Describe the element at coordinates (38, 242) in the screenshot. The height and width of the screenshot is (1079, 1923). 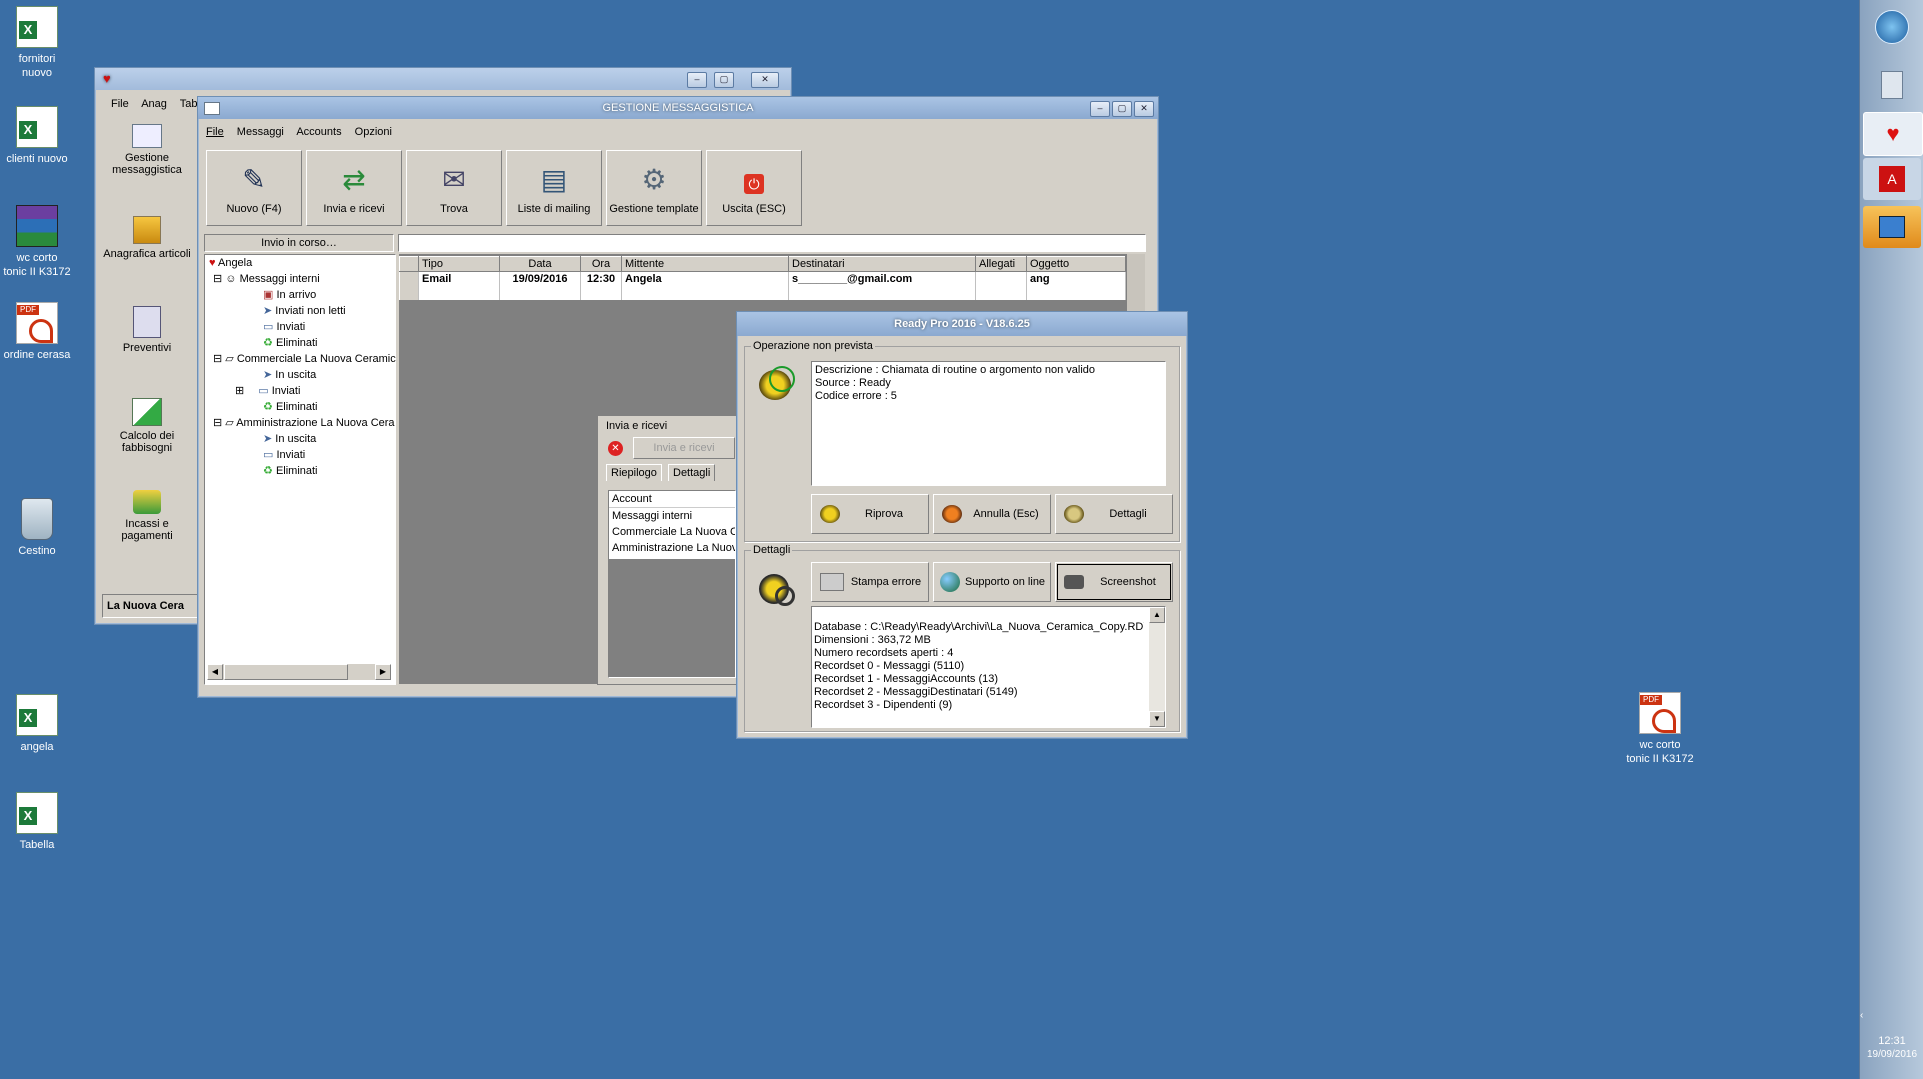
I see `desktop-icon-wc-corto-rar: wc corto tonic II K3172` at that location.